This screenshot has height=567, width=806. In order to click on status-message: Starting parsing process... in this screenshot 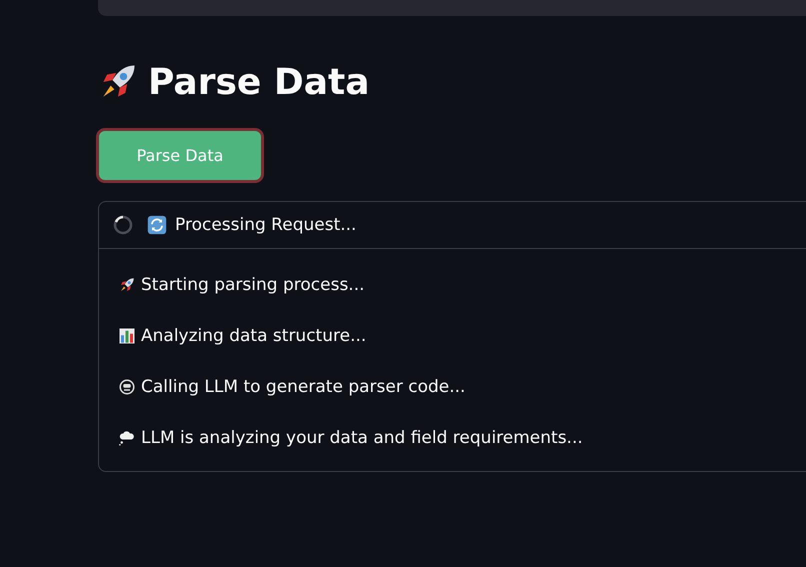, I will do `click(253, 285)`.